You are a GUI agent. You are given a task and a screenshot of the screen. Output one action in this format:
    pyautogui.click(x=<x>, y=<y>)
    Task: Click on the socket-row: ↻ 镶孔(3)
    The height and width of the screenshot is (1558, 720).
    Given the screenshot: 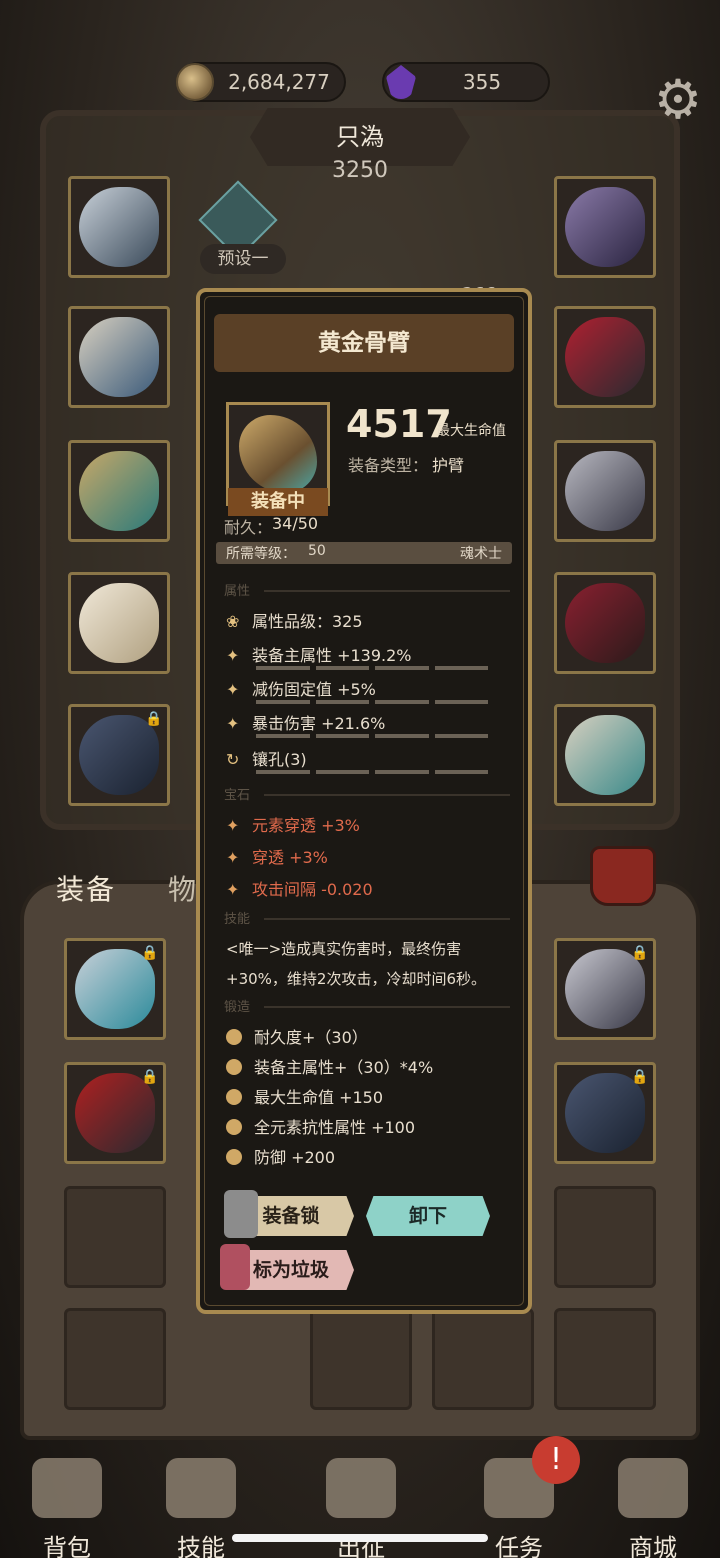 What is the action you would take?
    pyautogui.click(x=371, y=758)
    